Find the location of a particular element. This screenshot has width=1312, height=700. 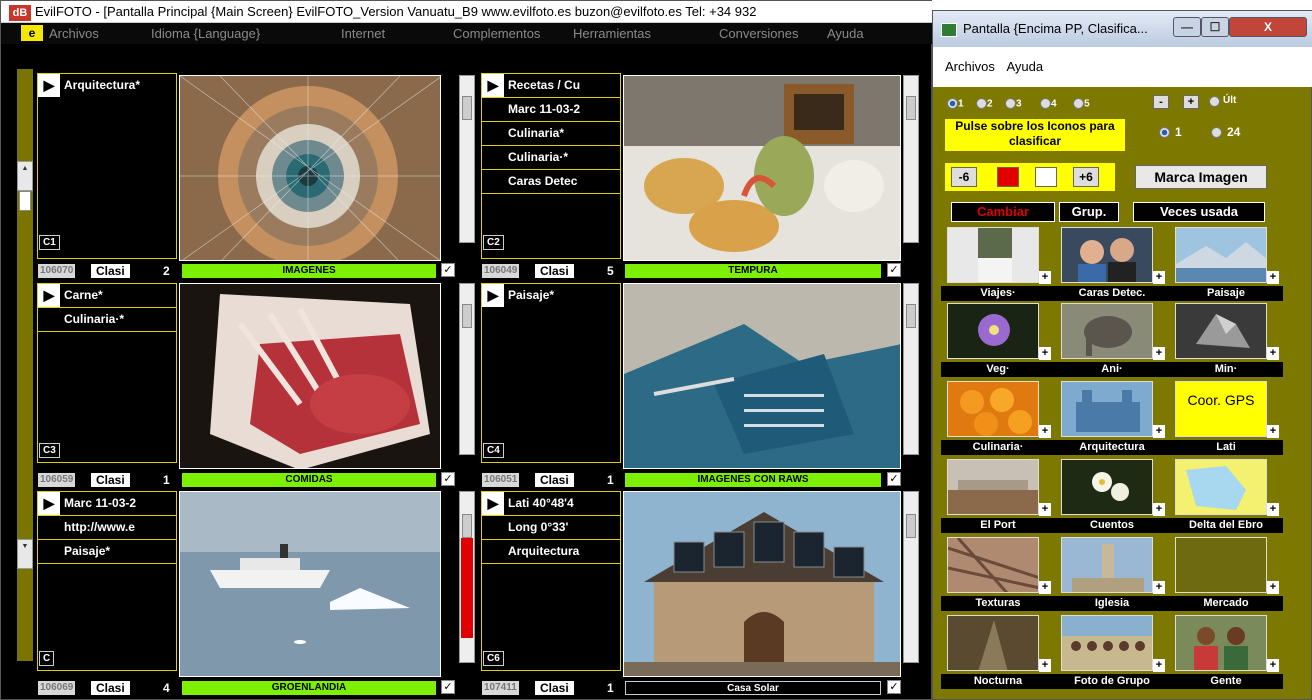

category-iglesia: + Iglesia is located at coordinates (1112, 575).